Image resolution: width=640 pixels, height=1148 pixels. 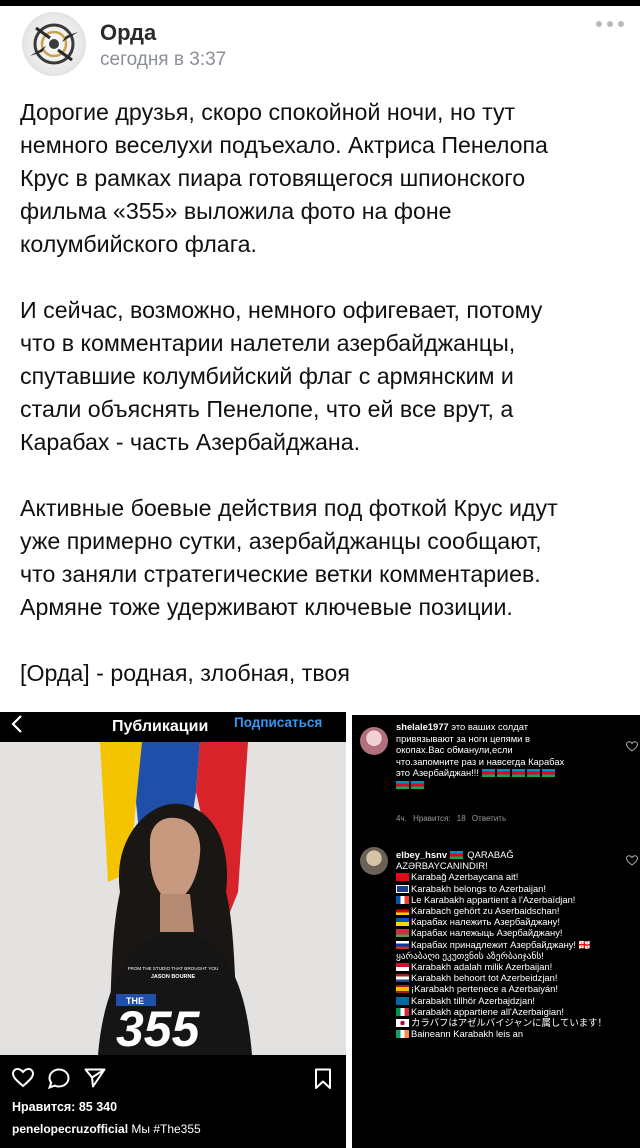 I want to click on horde-logo-icon, so click(x=54, y=44).